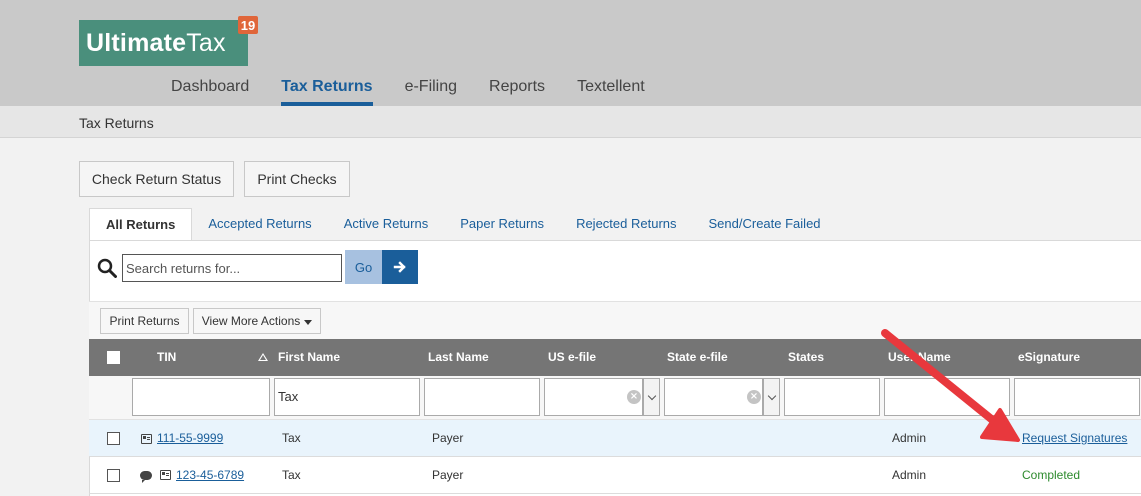 This screenshot has height=496, width=1141. Describe the element at coordinates (517, 91) in the screenshot. I see `nav-reports: Reports` at that location.